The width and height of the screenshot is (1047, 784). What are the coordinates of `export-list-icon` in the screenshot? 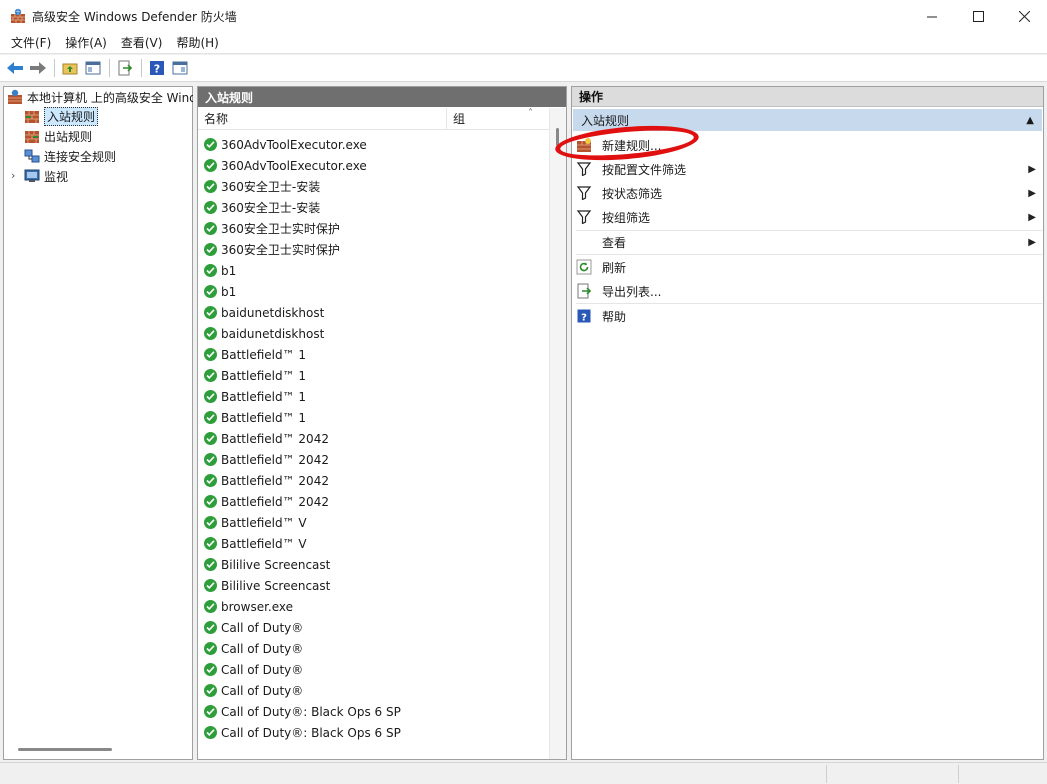 It's located at (584, 291).